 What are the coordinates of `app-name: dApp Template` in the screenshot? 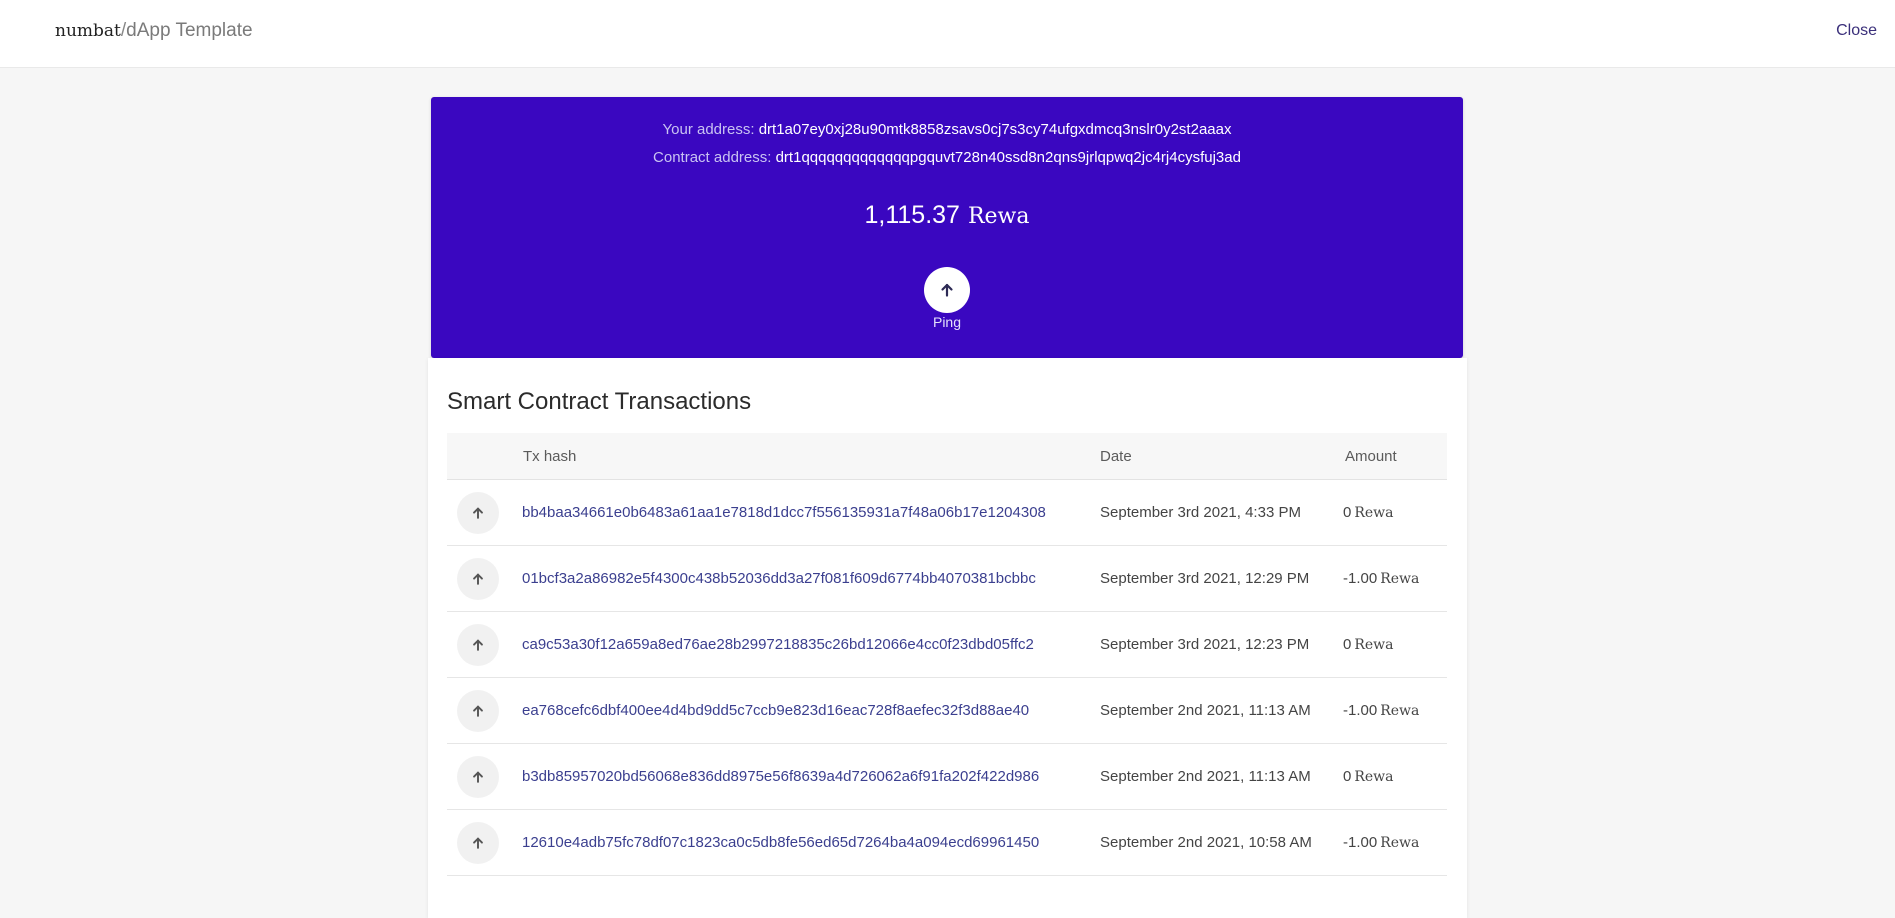 It's located at (189, 30).